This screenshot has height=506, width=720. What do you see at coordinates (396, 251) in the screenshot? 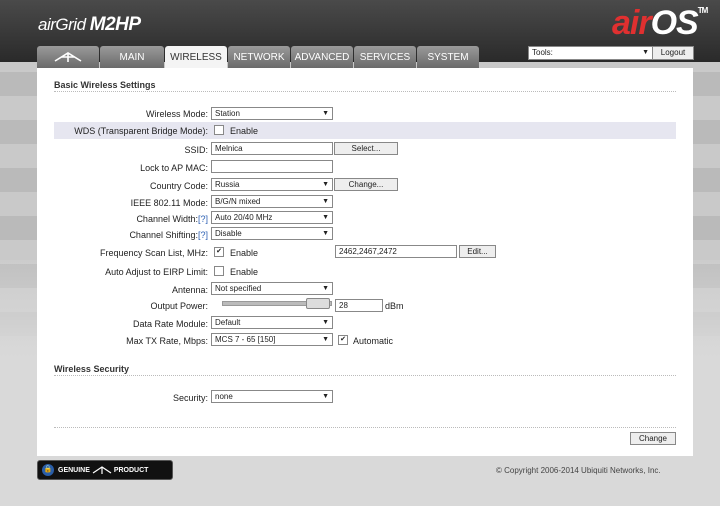
I see `frequency-scan-input: 2462,2467,2472` at bounding box center [396, 251].